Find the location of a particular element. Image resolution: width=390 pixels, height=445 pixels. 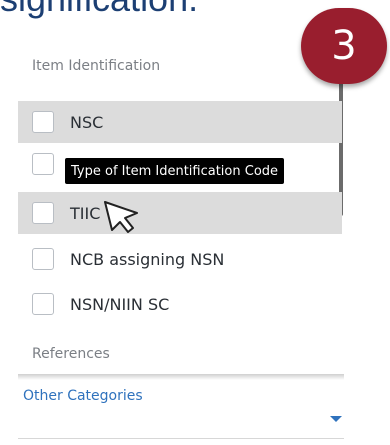

references-header: References is located at coordinates (71, 354).